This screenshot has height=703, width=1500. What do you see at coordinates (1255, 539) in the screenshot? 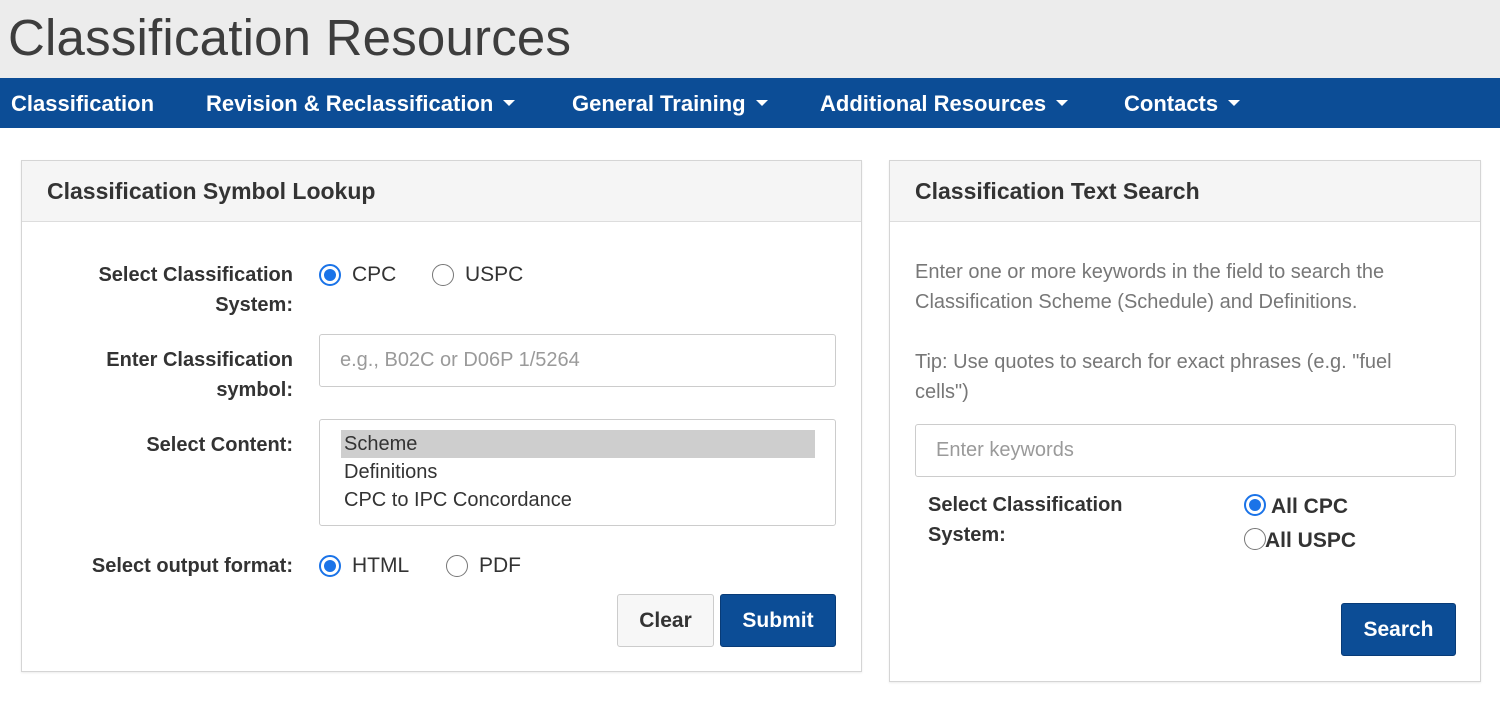
I see `all-uspc-radio` at bounding box center [1255, 539].